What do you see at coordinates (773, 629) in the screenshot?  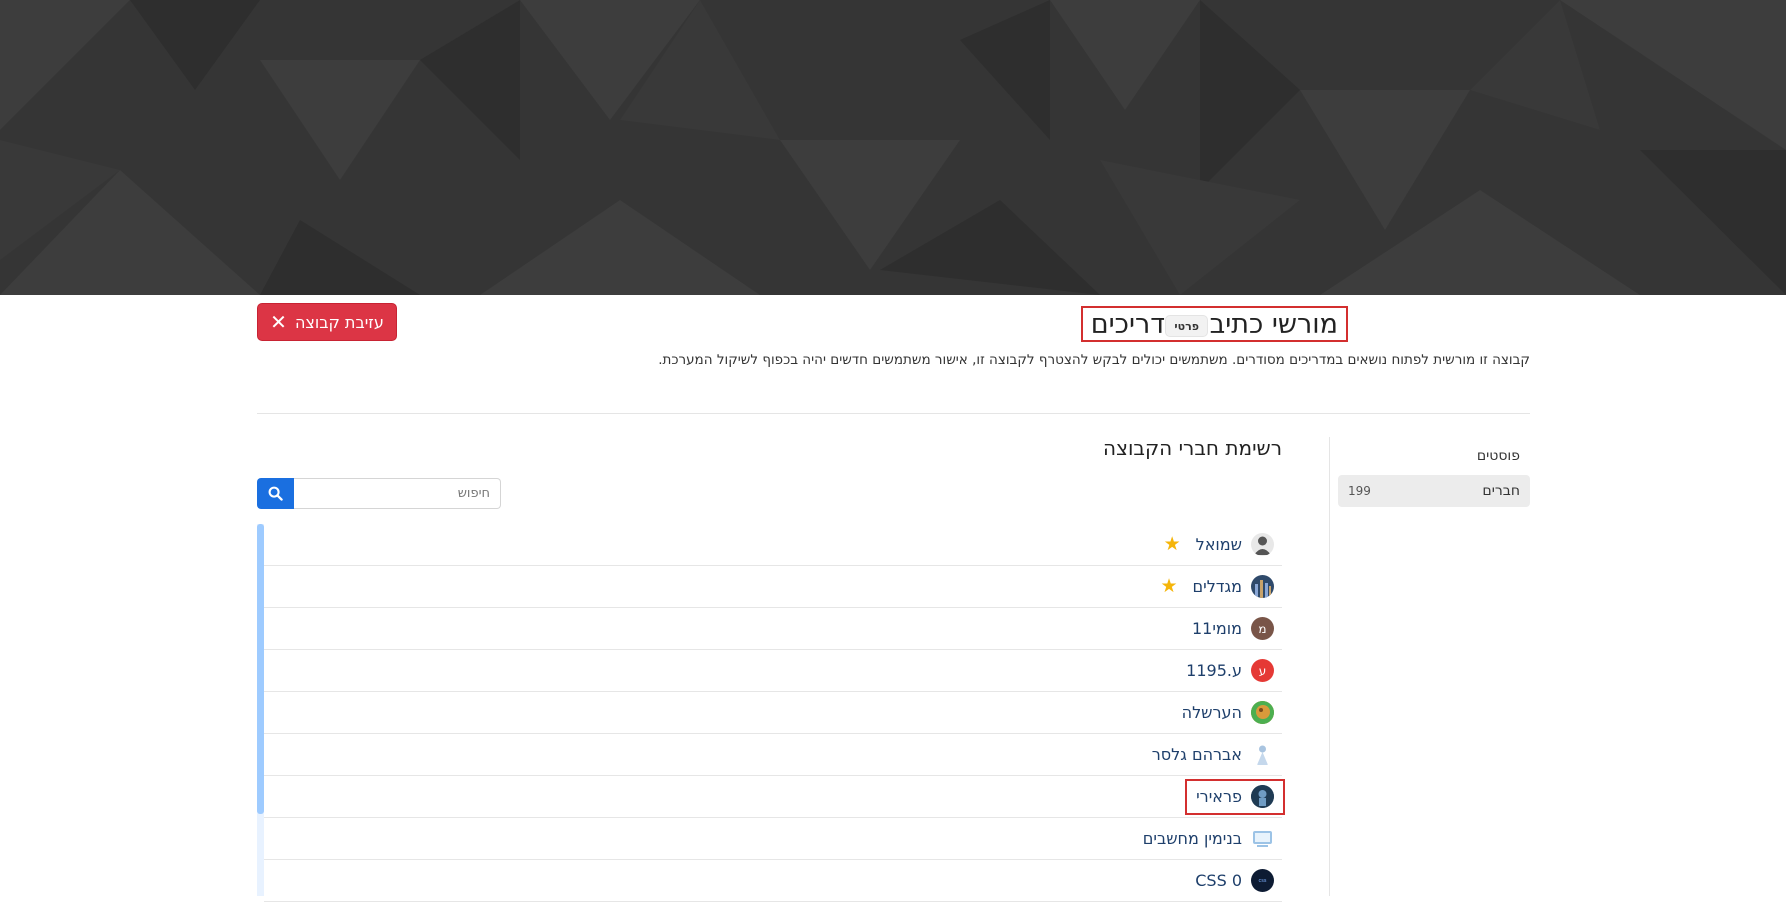 I see `member-row: מ מומי11` at bounding box center [773, 629].